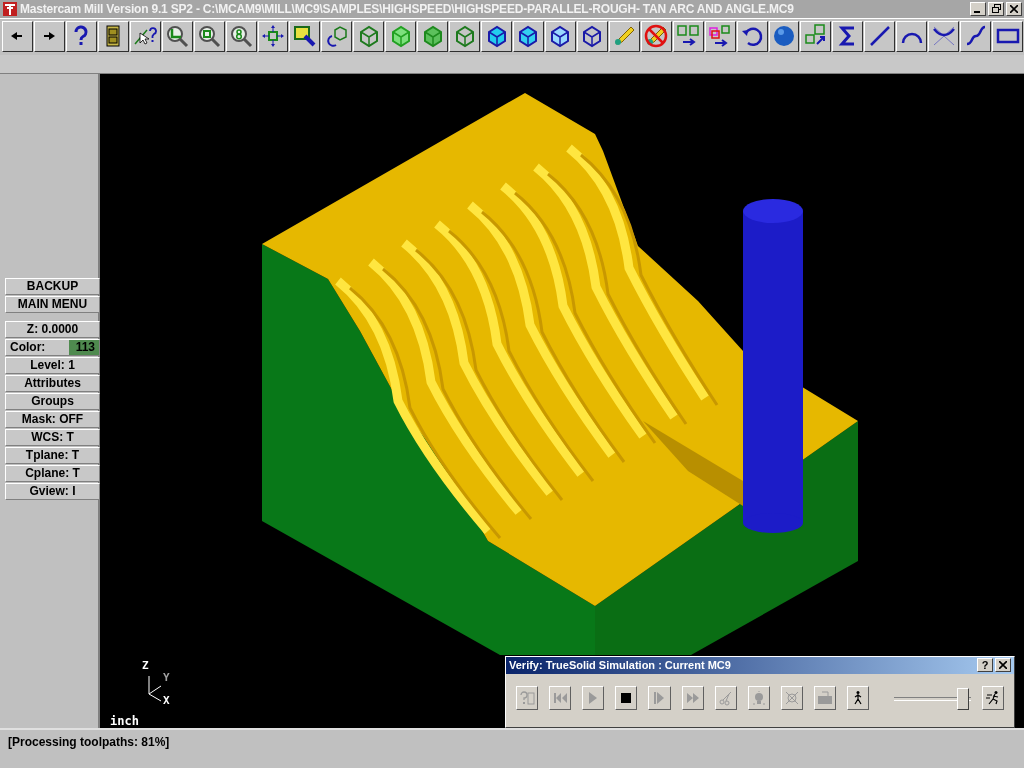 The width and height of the screenshot is (1024, 768). What do you see at coordinates (52, 329) in the screenshot?
I see `menu-item: Z: 0.0000` at bounding box center [52, 329].